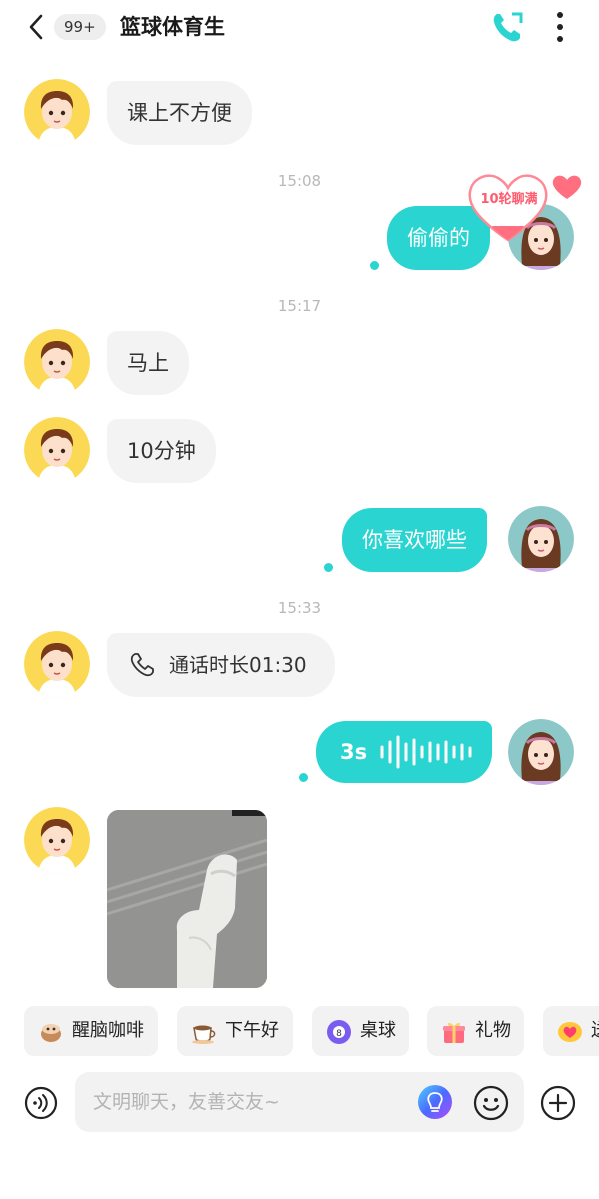 The height and width of the screenshot is (1199, 599). I want to click on quick-chip-send: 送, so click(571, 1031).